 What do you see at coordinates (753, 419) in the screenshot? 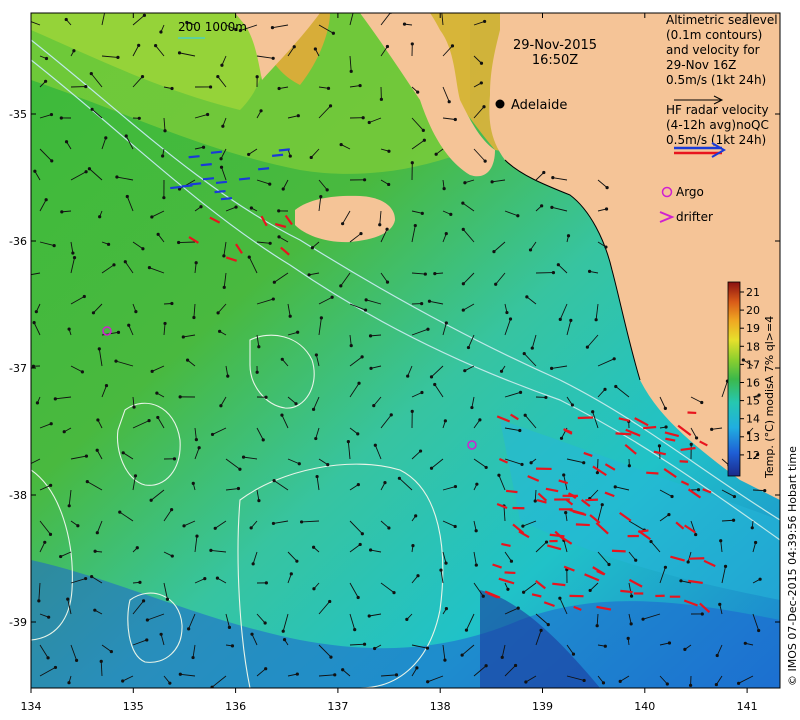
I see `colorbar-tick-label: 14` at bounding box center [753, 419].